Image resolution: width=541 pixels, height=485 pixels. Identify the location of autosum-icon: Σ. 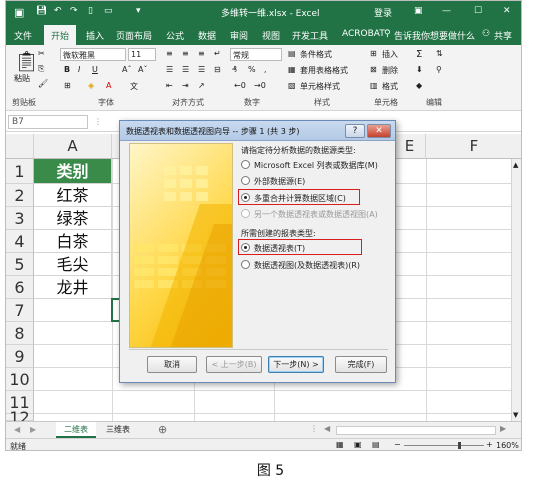
(419, 54).